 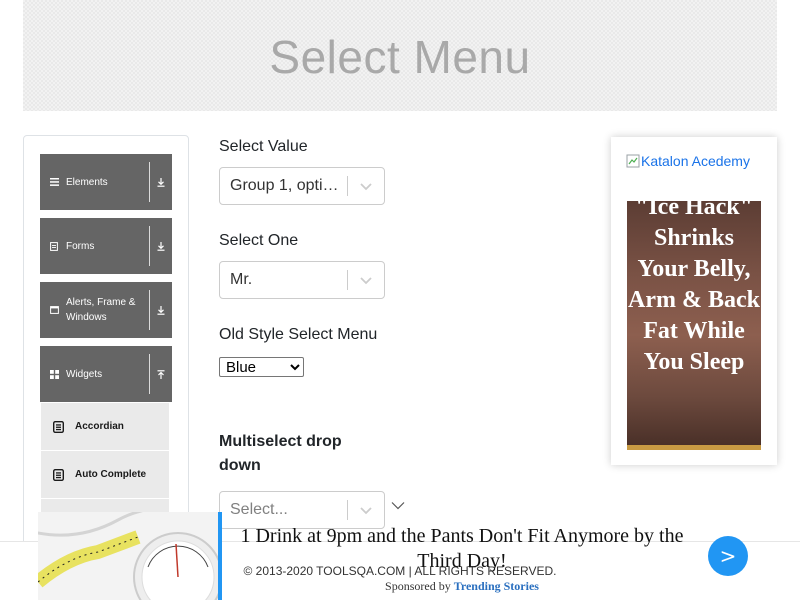 What do you see at coordinates (99, 426) in the screenshot?
I see `sidebar-item-label: Accordian` at bounding box center [99, 426].